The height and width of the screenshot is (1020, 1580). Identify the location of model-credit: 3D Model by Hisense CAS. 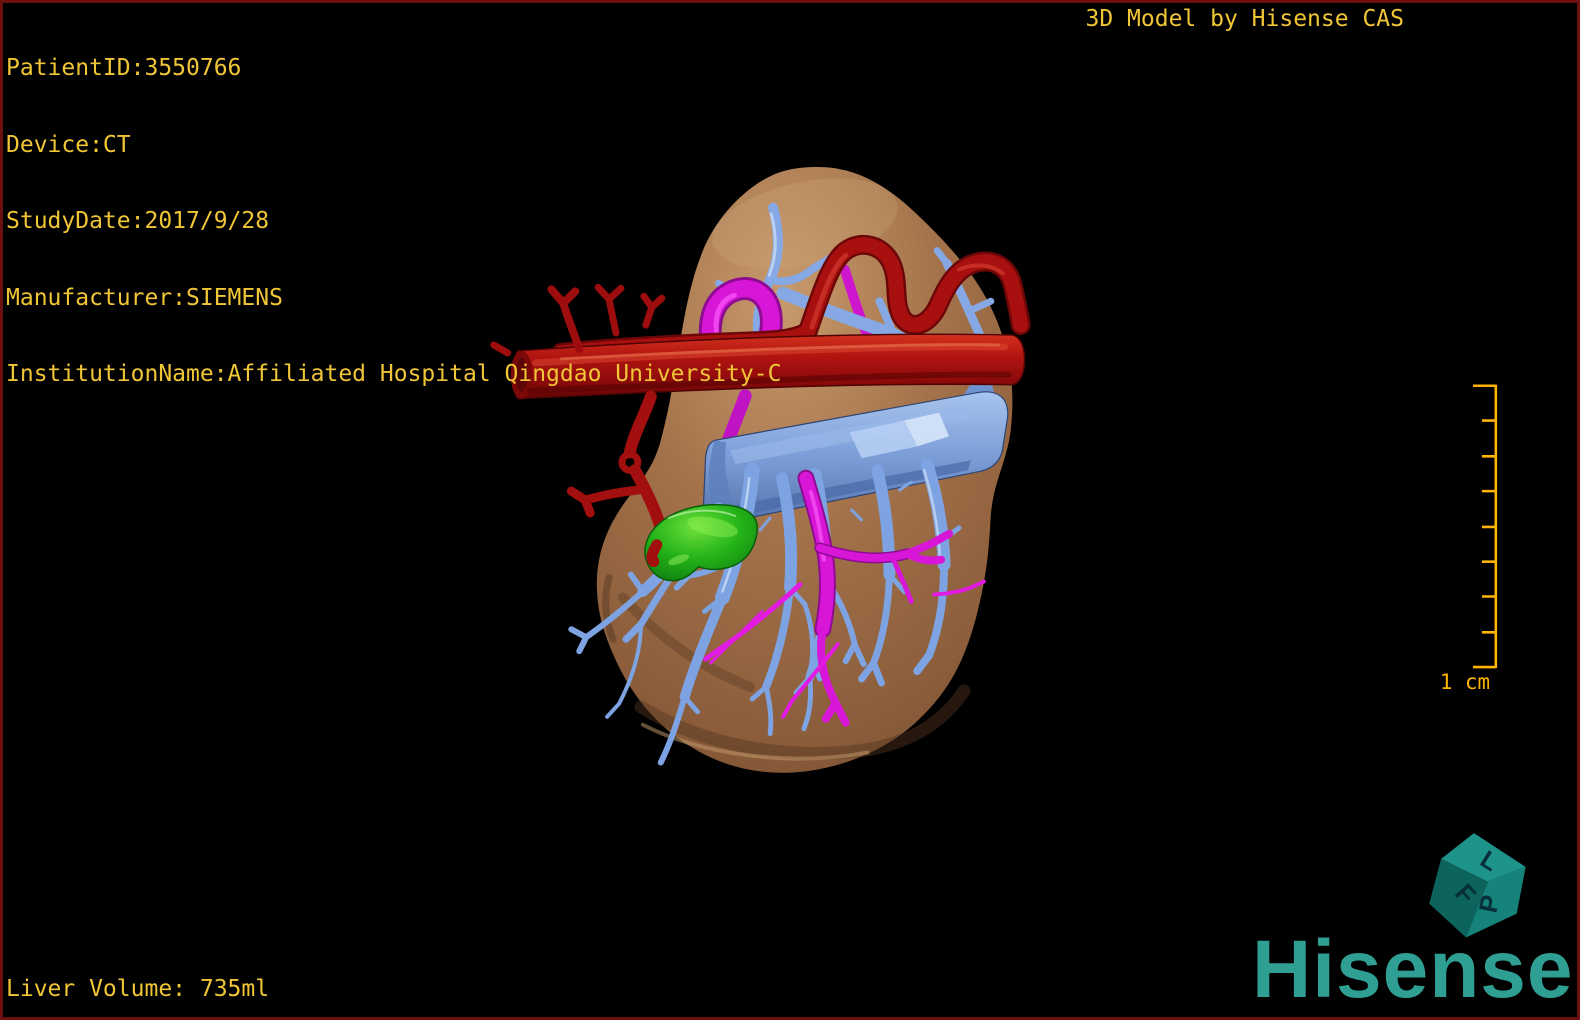
(1245, 19).